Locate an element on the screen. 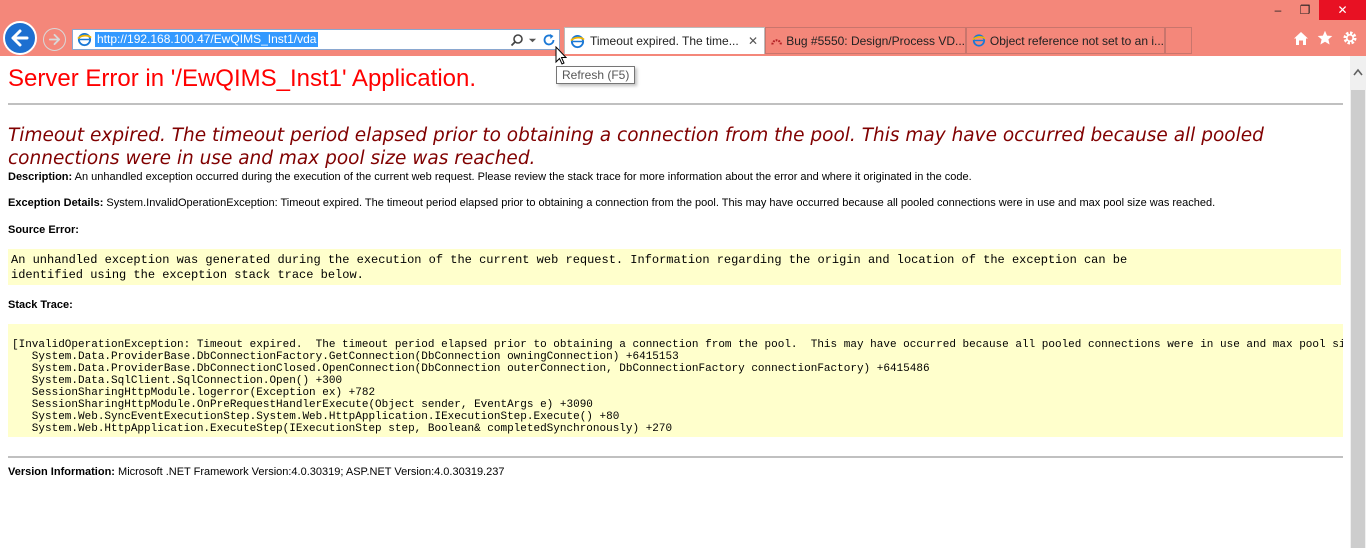 The width and height of the screenshot is (1366, 548). address-url: http://192.168.100.47/EwQIMS_Inst1/vda is located at coordinates (207, 39).